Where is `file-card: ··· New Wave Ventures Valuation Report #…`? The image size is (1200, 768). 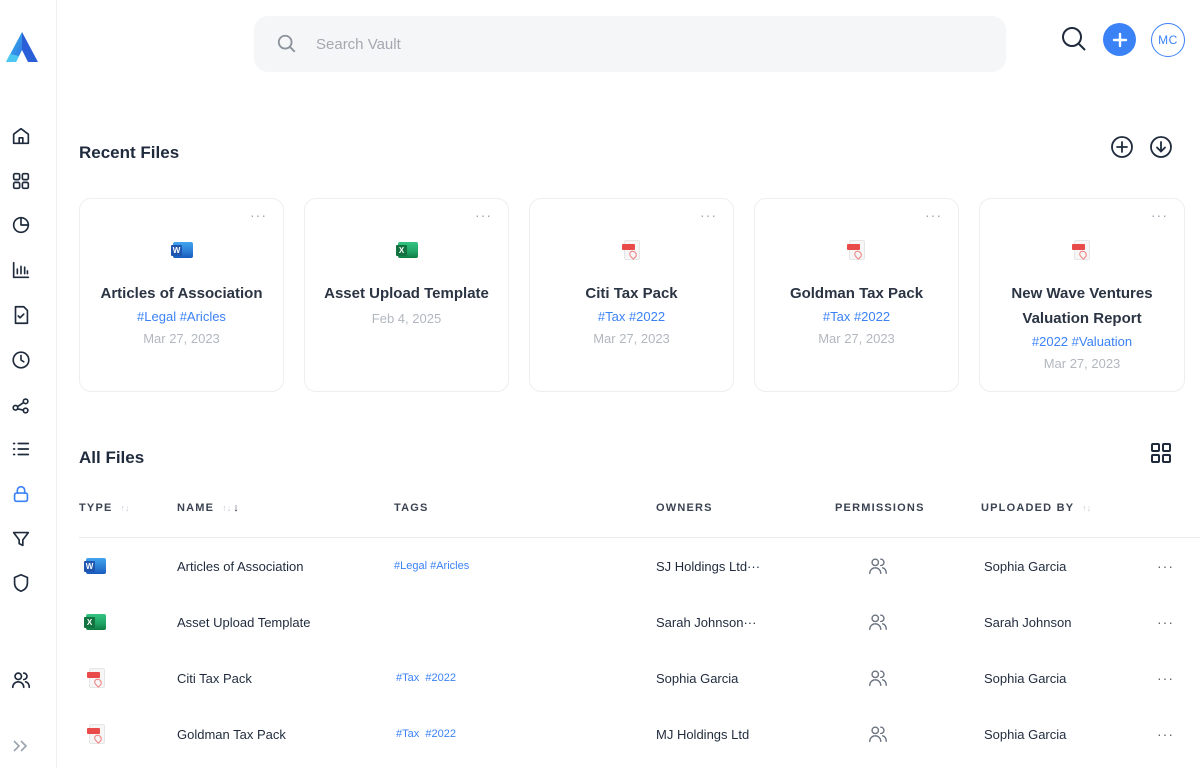
file-card: ··· New Wave Ventures Valuation Report #… is located at coordinates (1082, 295).